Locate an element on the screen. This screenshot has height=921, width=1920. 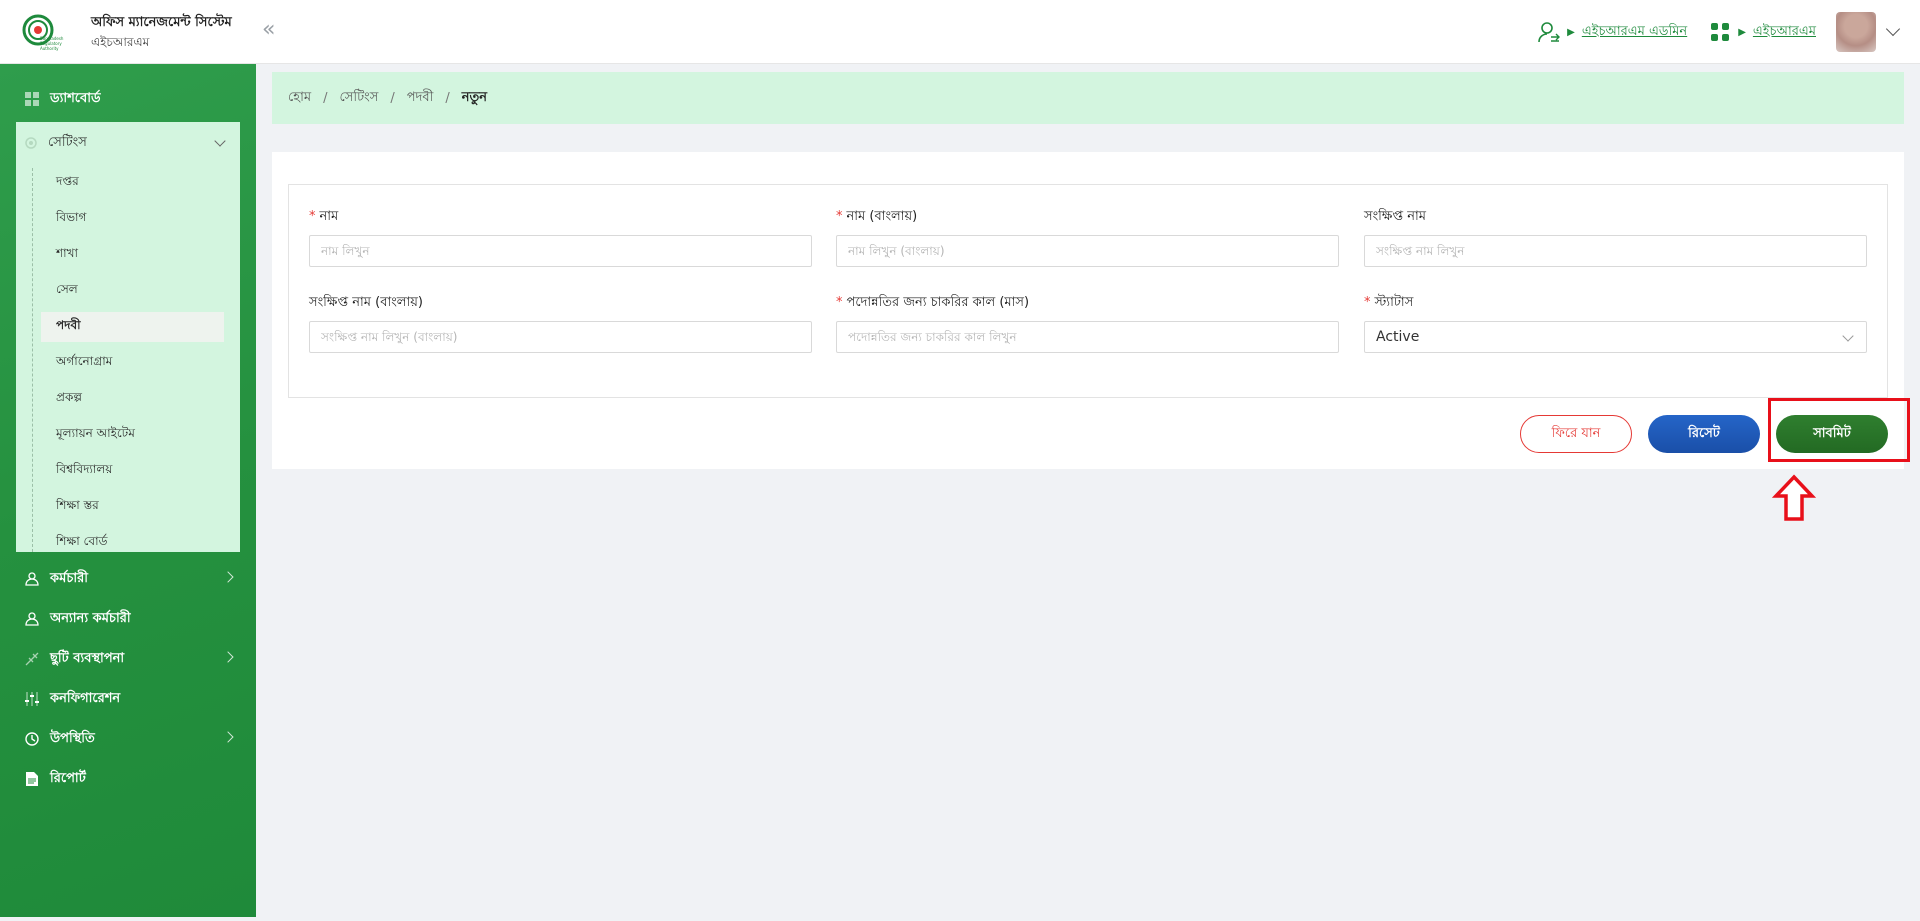
up-arrow-annotation-icon is located at coordinates (1794, 497).